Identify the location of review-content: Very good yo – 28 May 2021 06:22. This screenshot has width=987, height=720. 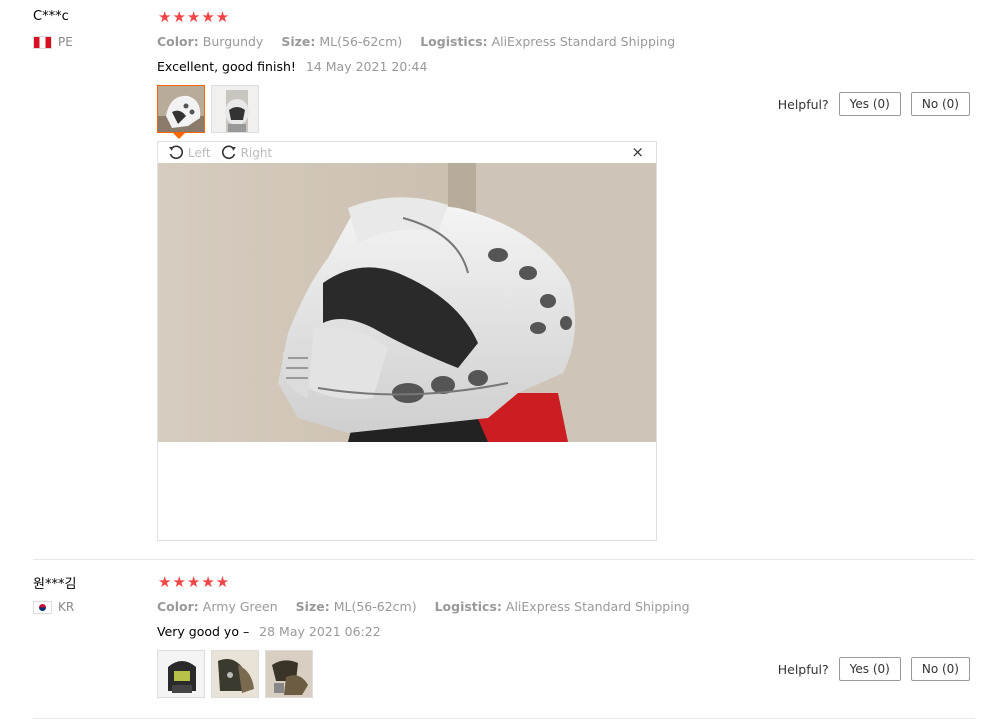
(269, 631).